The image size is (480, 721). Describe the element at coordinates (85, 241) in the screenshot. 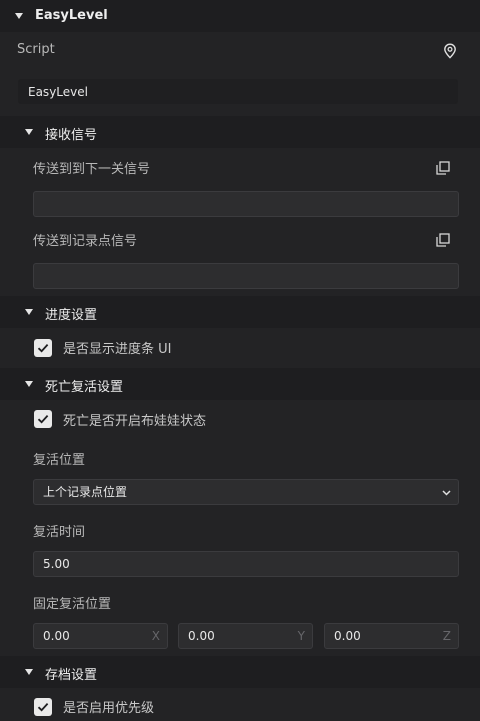

I see `checkpoint-signal-label: 传送到记录点信号` at that location.